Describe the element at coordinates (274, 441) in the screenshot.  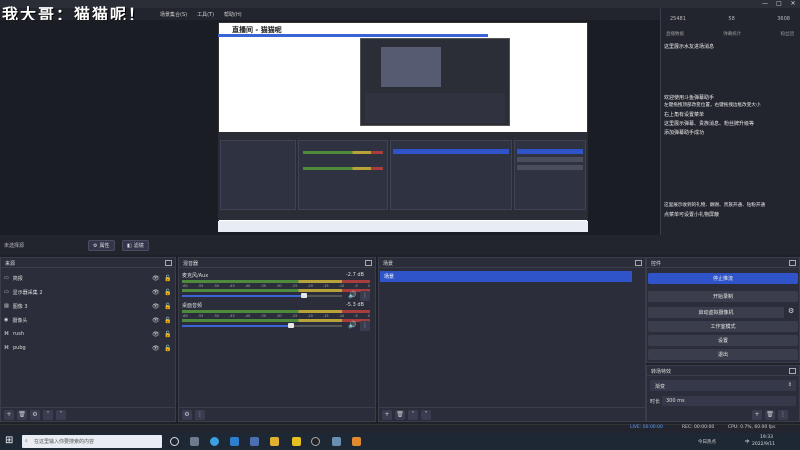
I see `file-explorer-icon` at that location.